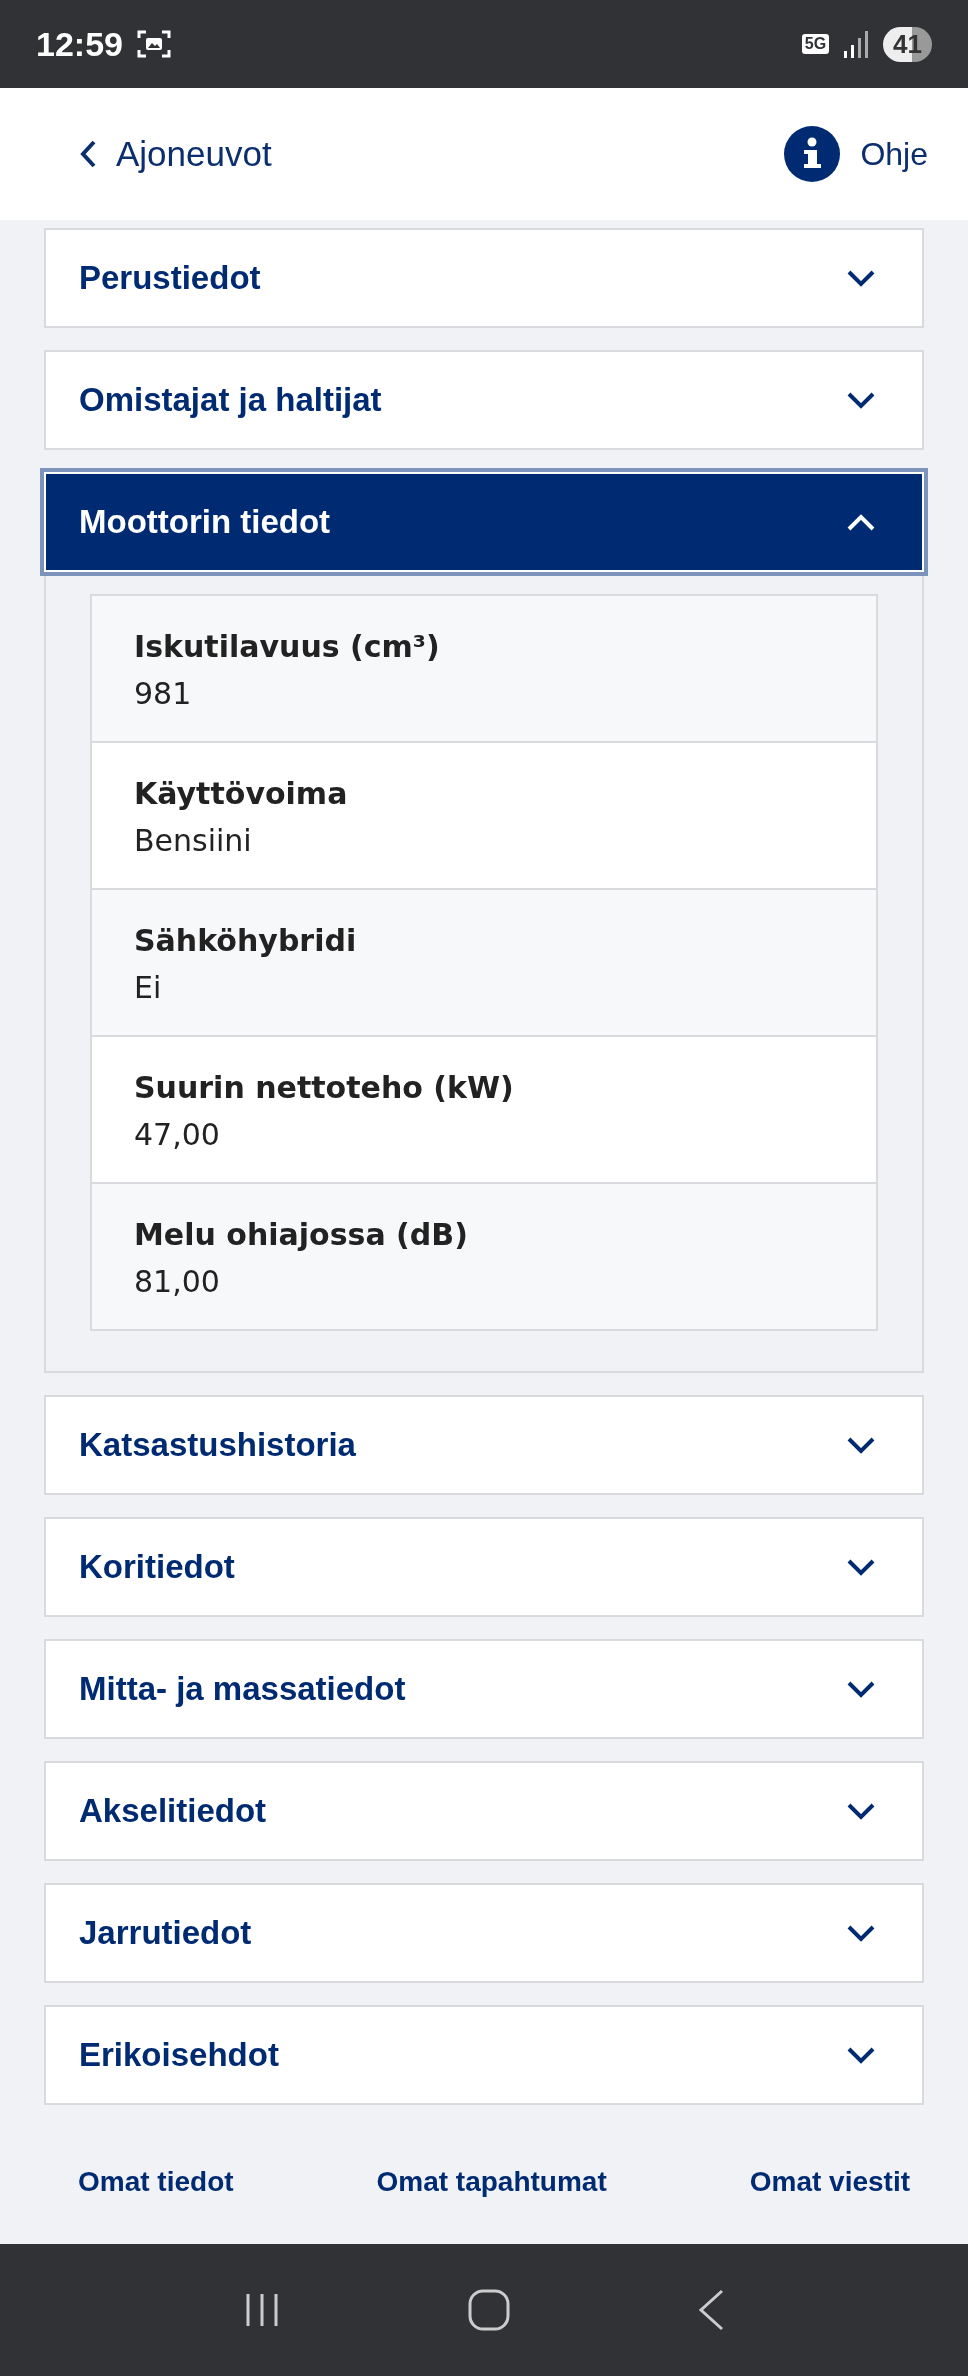 This screenshot has height=2376, width=968. I want to click on nav-link: Omat tiedot, so click(156, 2182).